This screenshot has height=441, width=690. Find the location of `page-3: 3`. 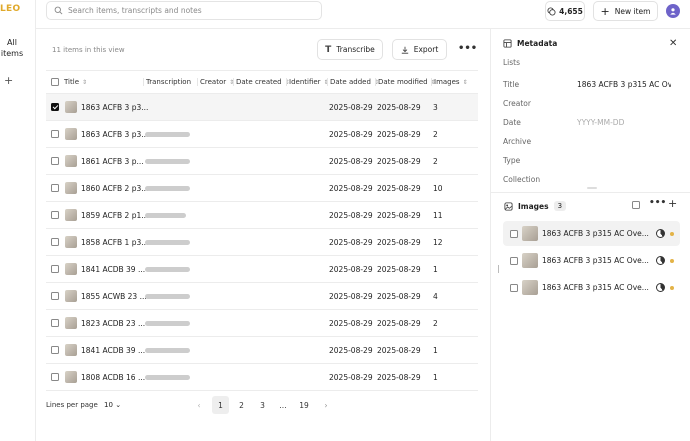

page-3: 3 is located at coordinates (262, 405).